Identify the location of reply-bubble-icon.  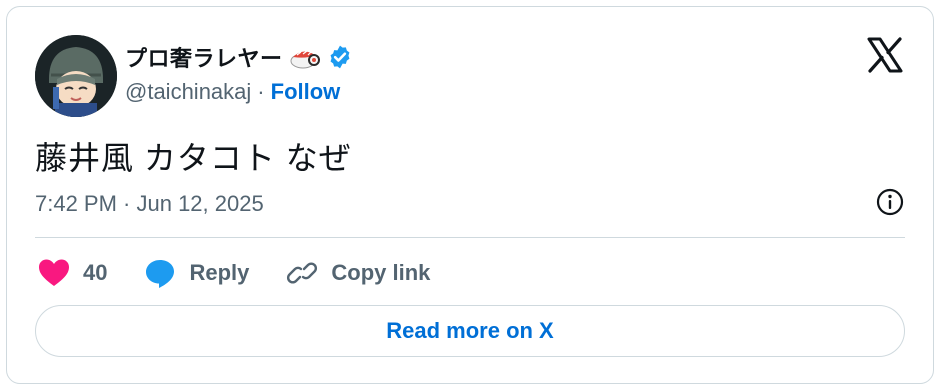
(160, 274).